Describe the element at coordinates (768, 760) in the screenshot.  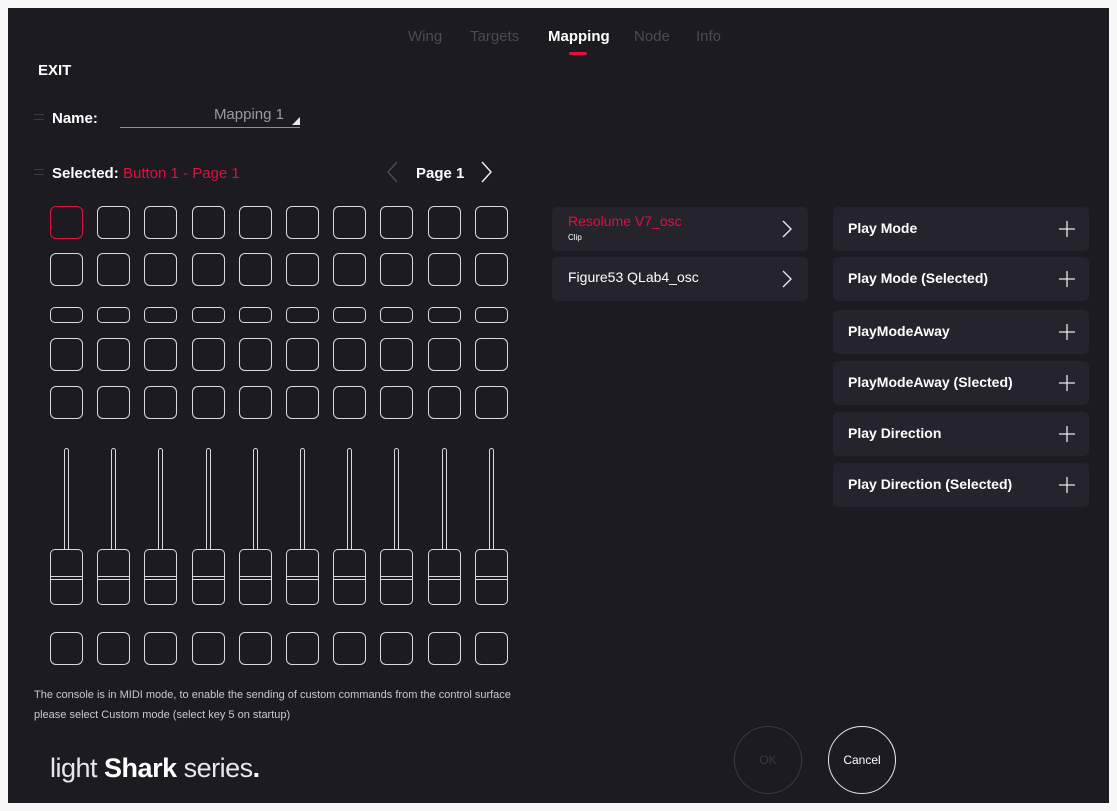
I see `ok-button: OK` at that location.